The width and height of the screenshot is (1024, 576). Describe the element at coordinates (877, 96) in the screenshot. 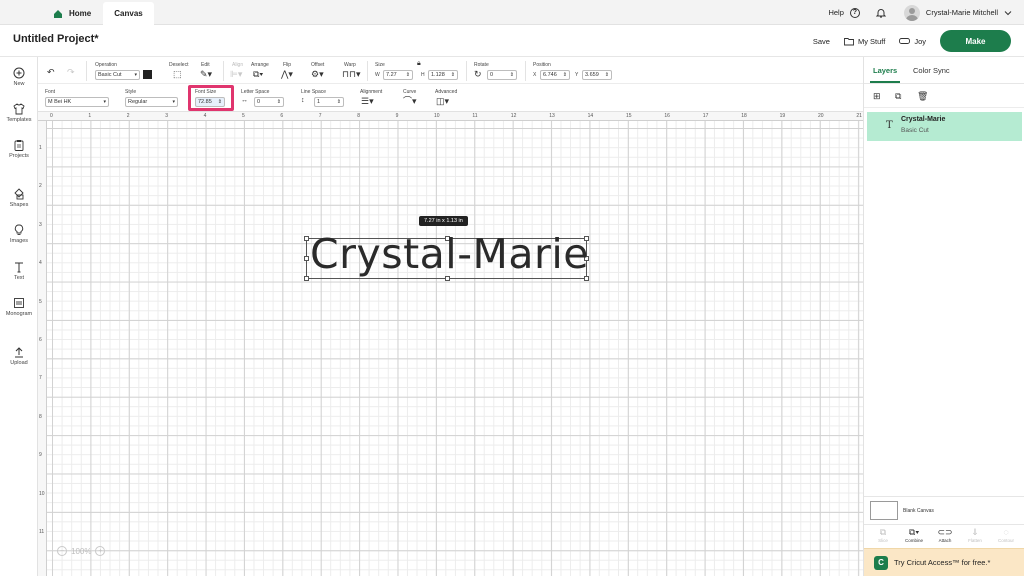

I see `group-icon: ⊞` at that location.